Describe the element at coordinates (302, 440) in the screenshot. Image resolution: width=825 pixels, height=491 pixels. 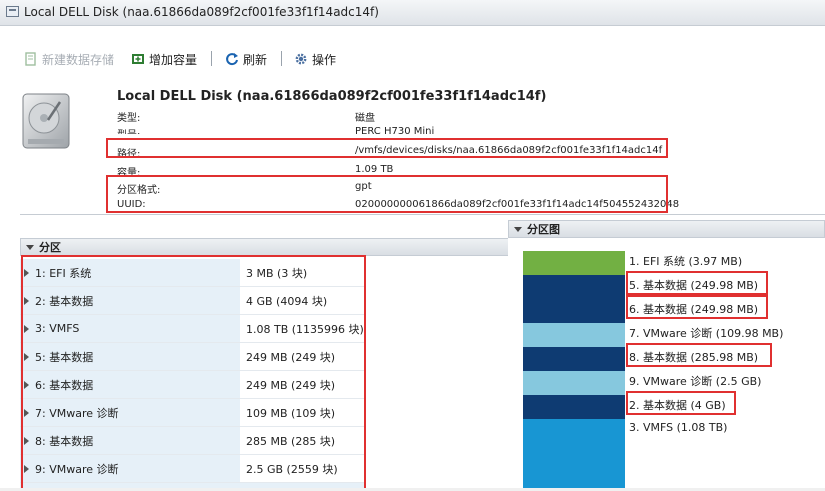
I see `partition-size: 285 MB (285 块)` at that location.